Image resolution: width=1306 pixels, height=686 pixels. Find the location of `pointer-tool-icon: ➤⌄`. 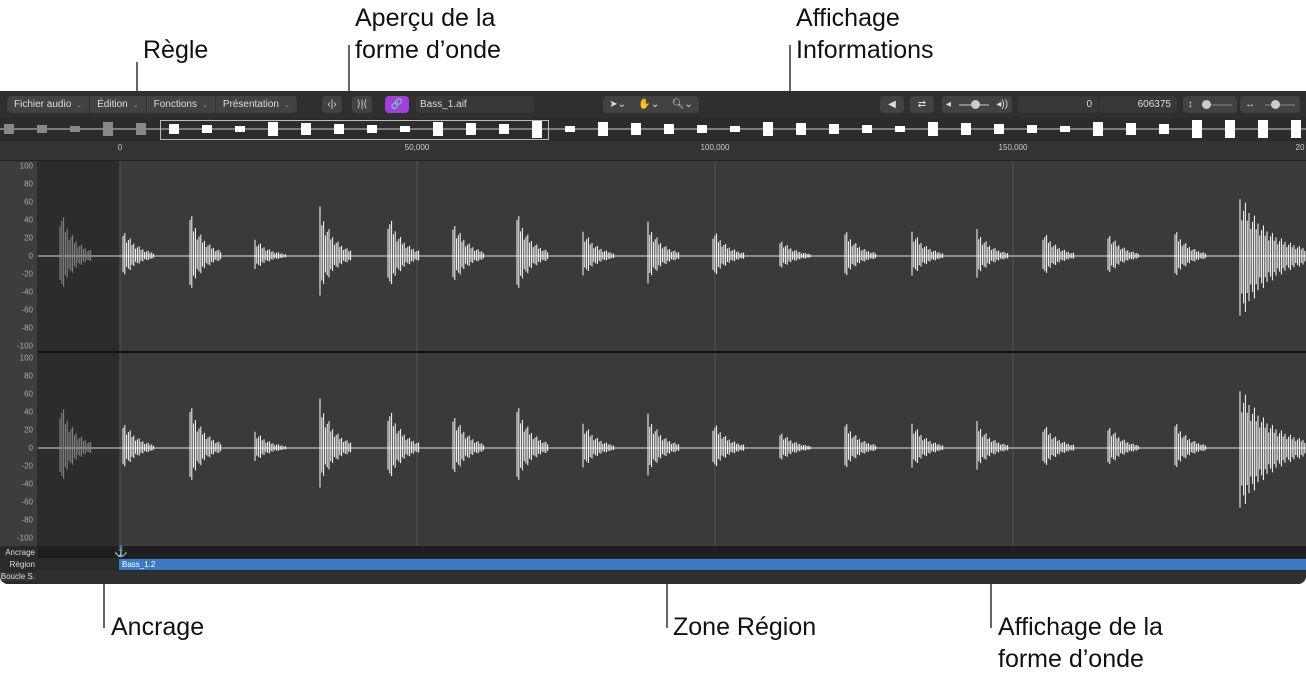

pointer-tool-icon: ➤⌄ is located at coordinates (617, 104).